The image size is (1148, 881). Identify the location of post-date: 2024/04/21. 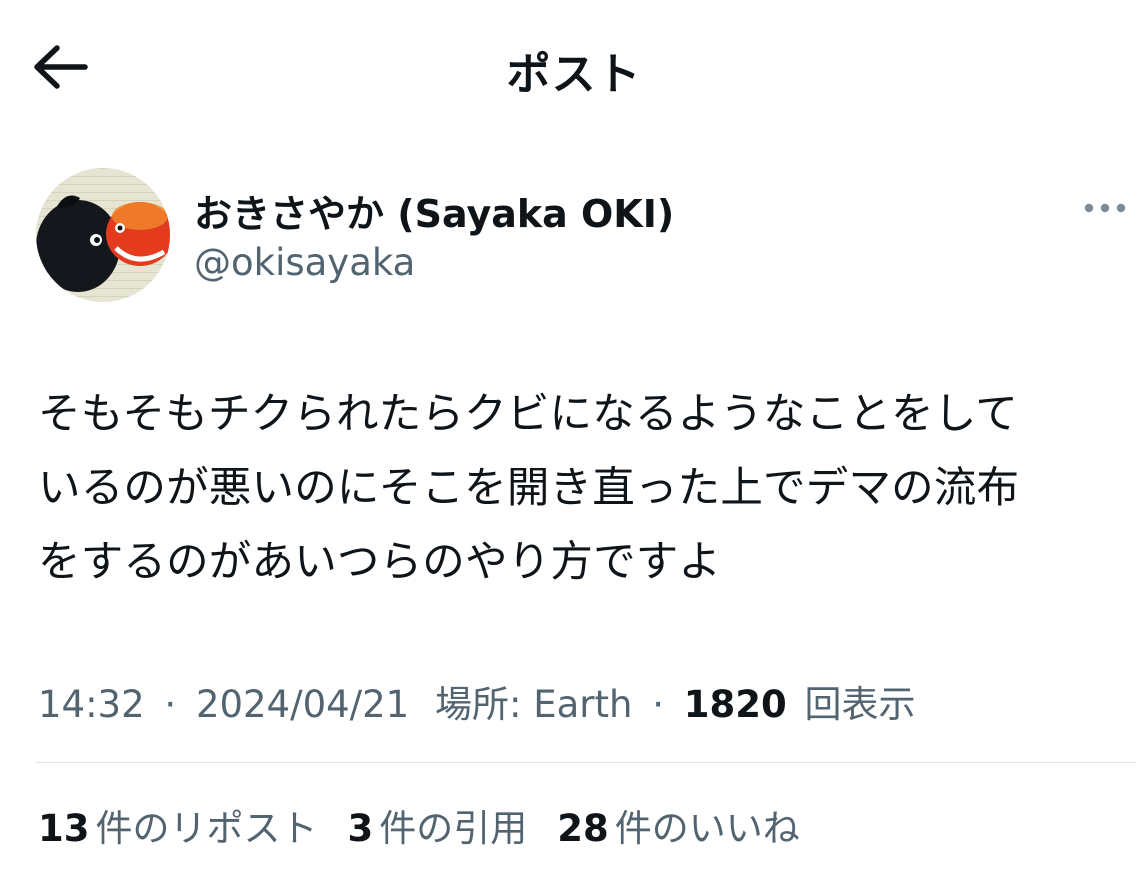
(302, 704).